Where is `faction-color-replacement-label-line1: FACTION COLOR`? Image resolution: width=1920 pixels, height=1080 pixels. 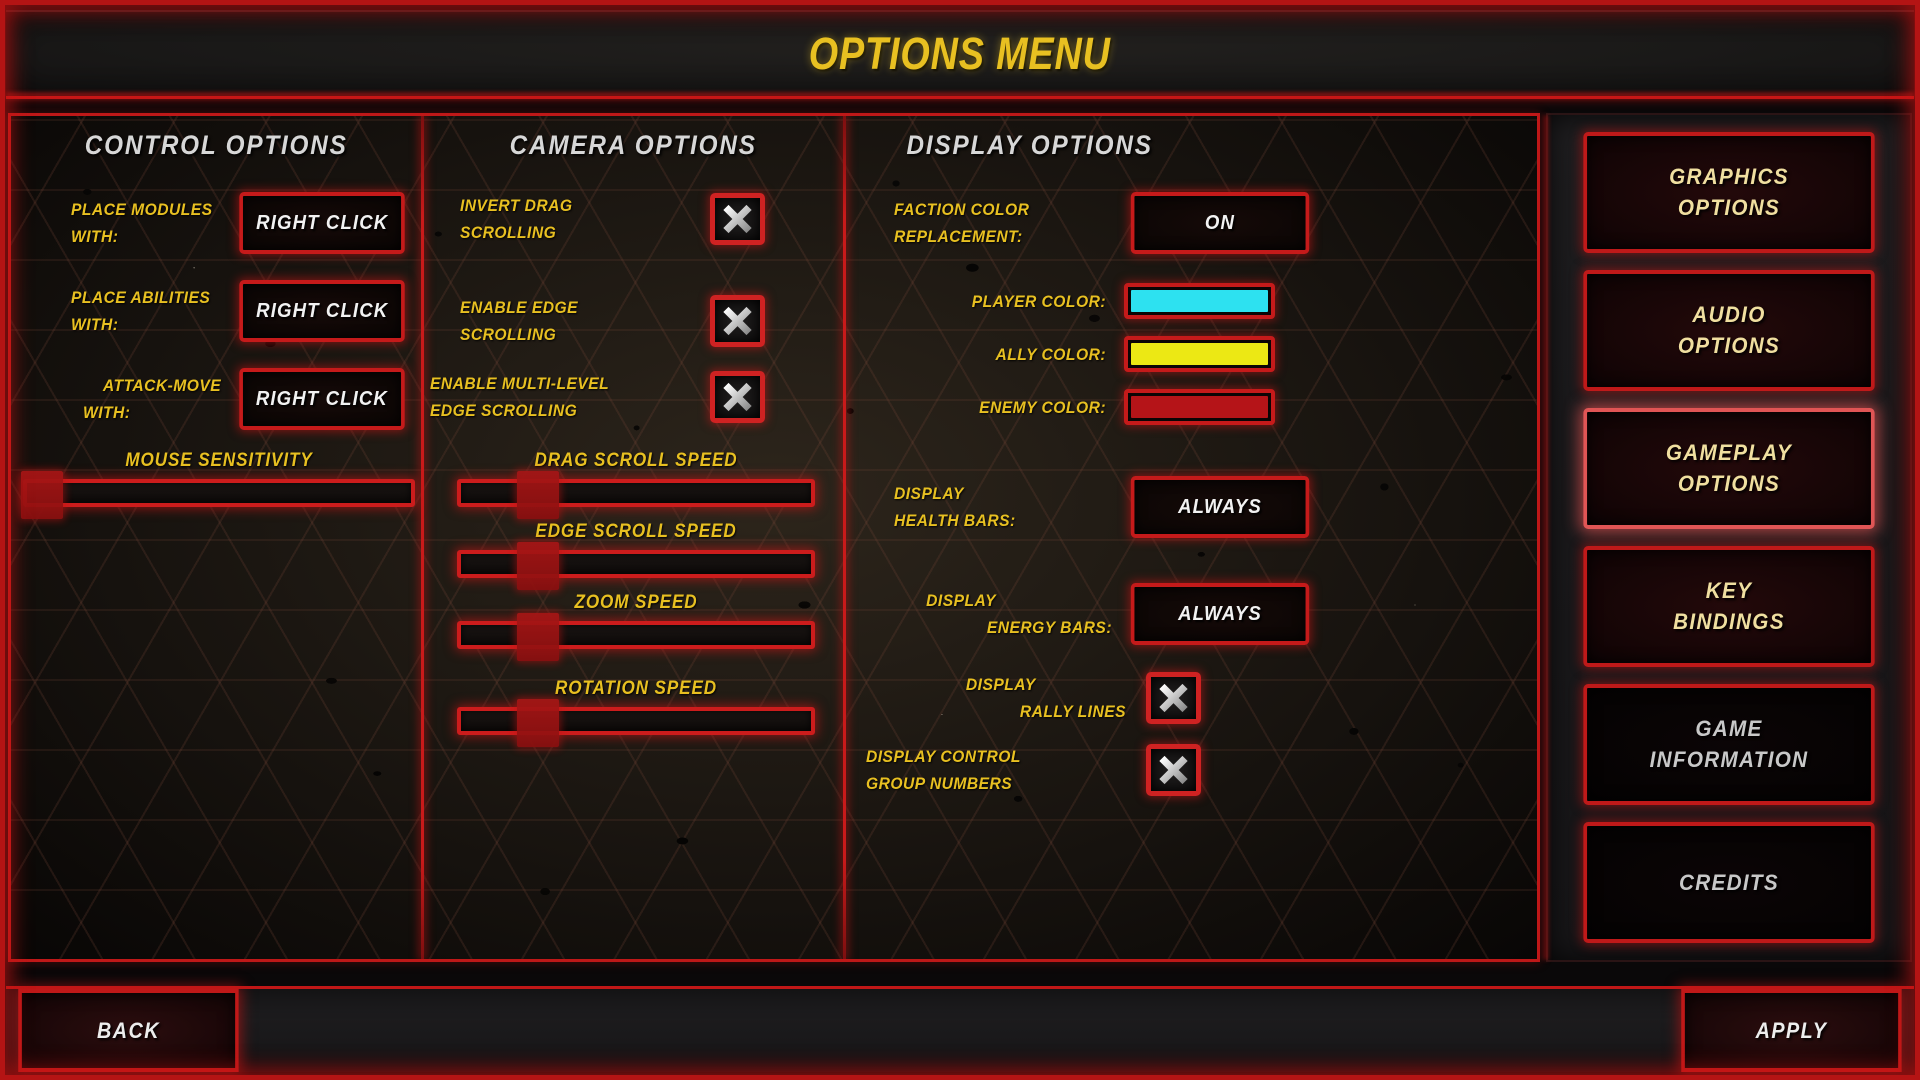
faction-color-replacement-label-line1: FACTION COLOR is located at coordinates (961, 209).